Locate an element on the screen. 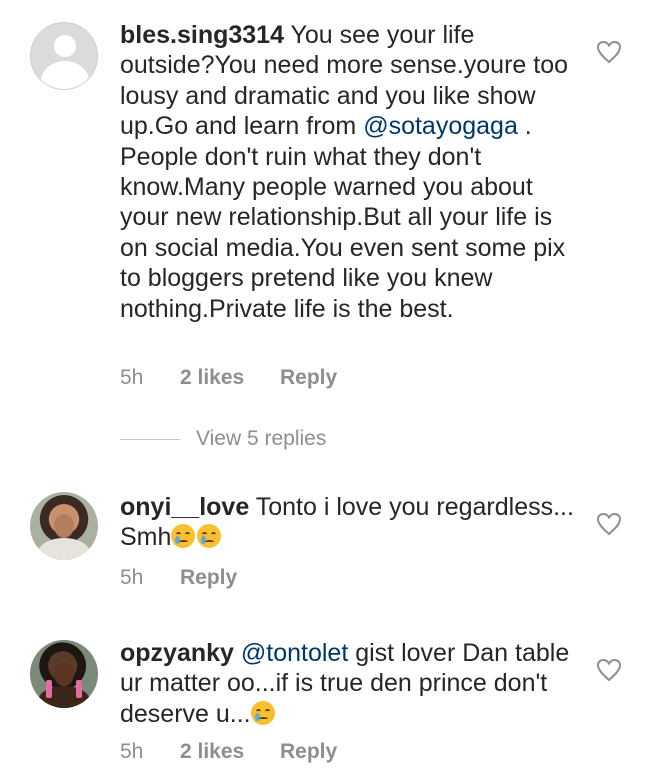 This screenshot has width=661, height=769. replies-divider-line is located at coordinates (150, 439).